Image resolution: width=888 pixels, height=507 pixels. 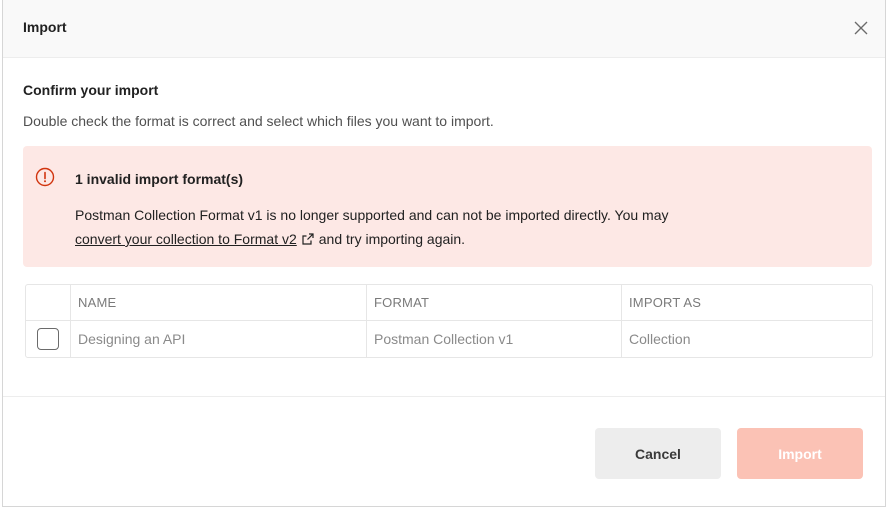 What do you see at coordinates (218, 339) in the screenshot?
I see `row-name: Designing an API` at bounding box center [218, 339].